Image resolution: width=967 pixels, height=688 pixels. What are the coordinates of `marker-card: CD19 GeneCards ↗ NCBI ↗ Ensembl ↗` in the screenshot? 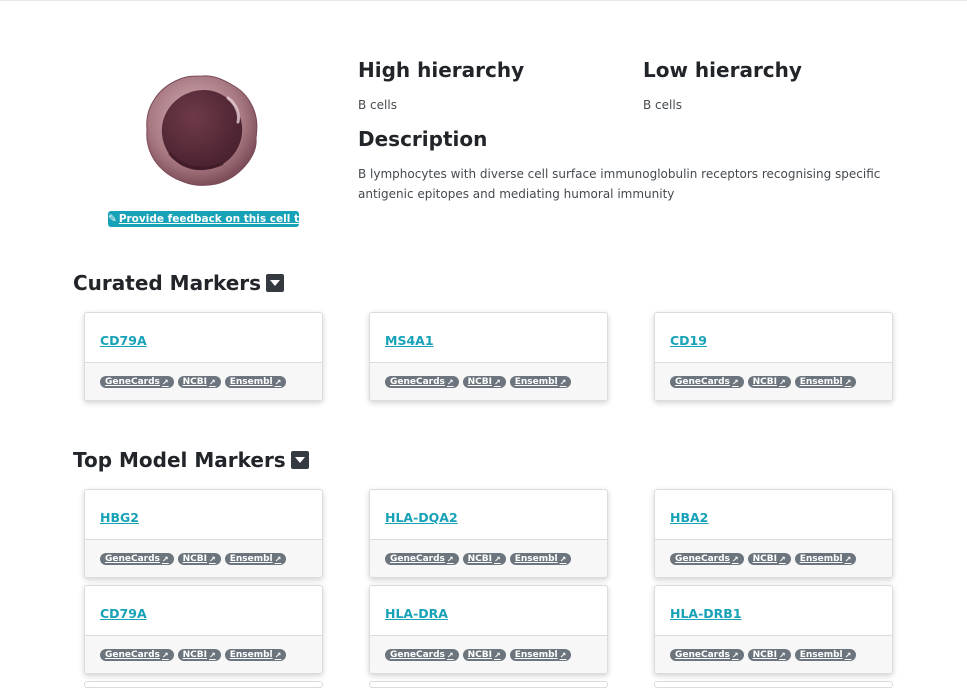 It's located at (773, 356).